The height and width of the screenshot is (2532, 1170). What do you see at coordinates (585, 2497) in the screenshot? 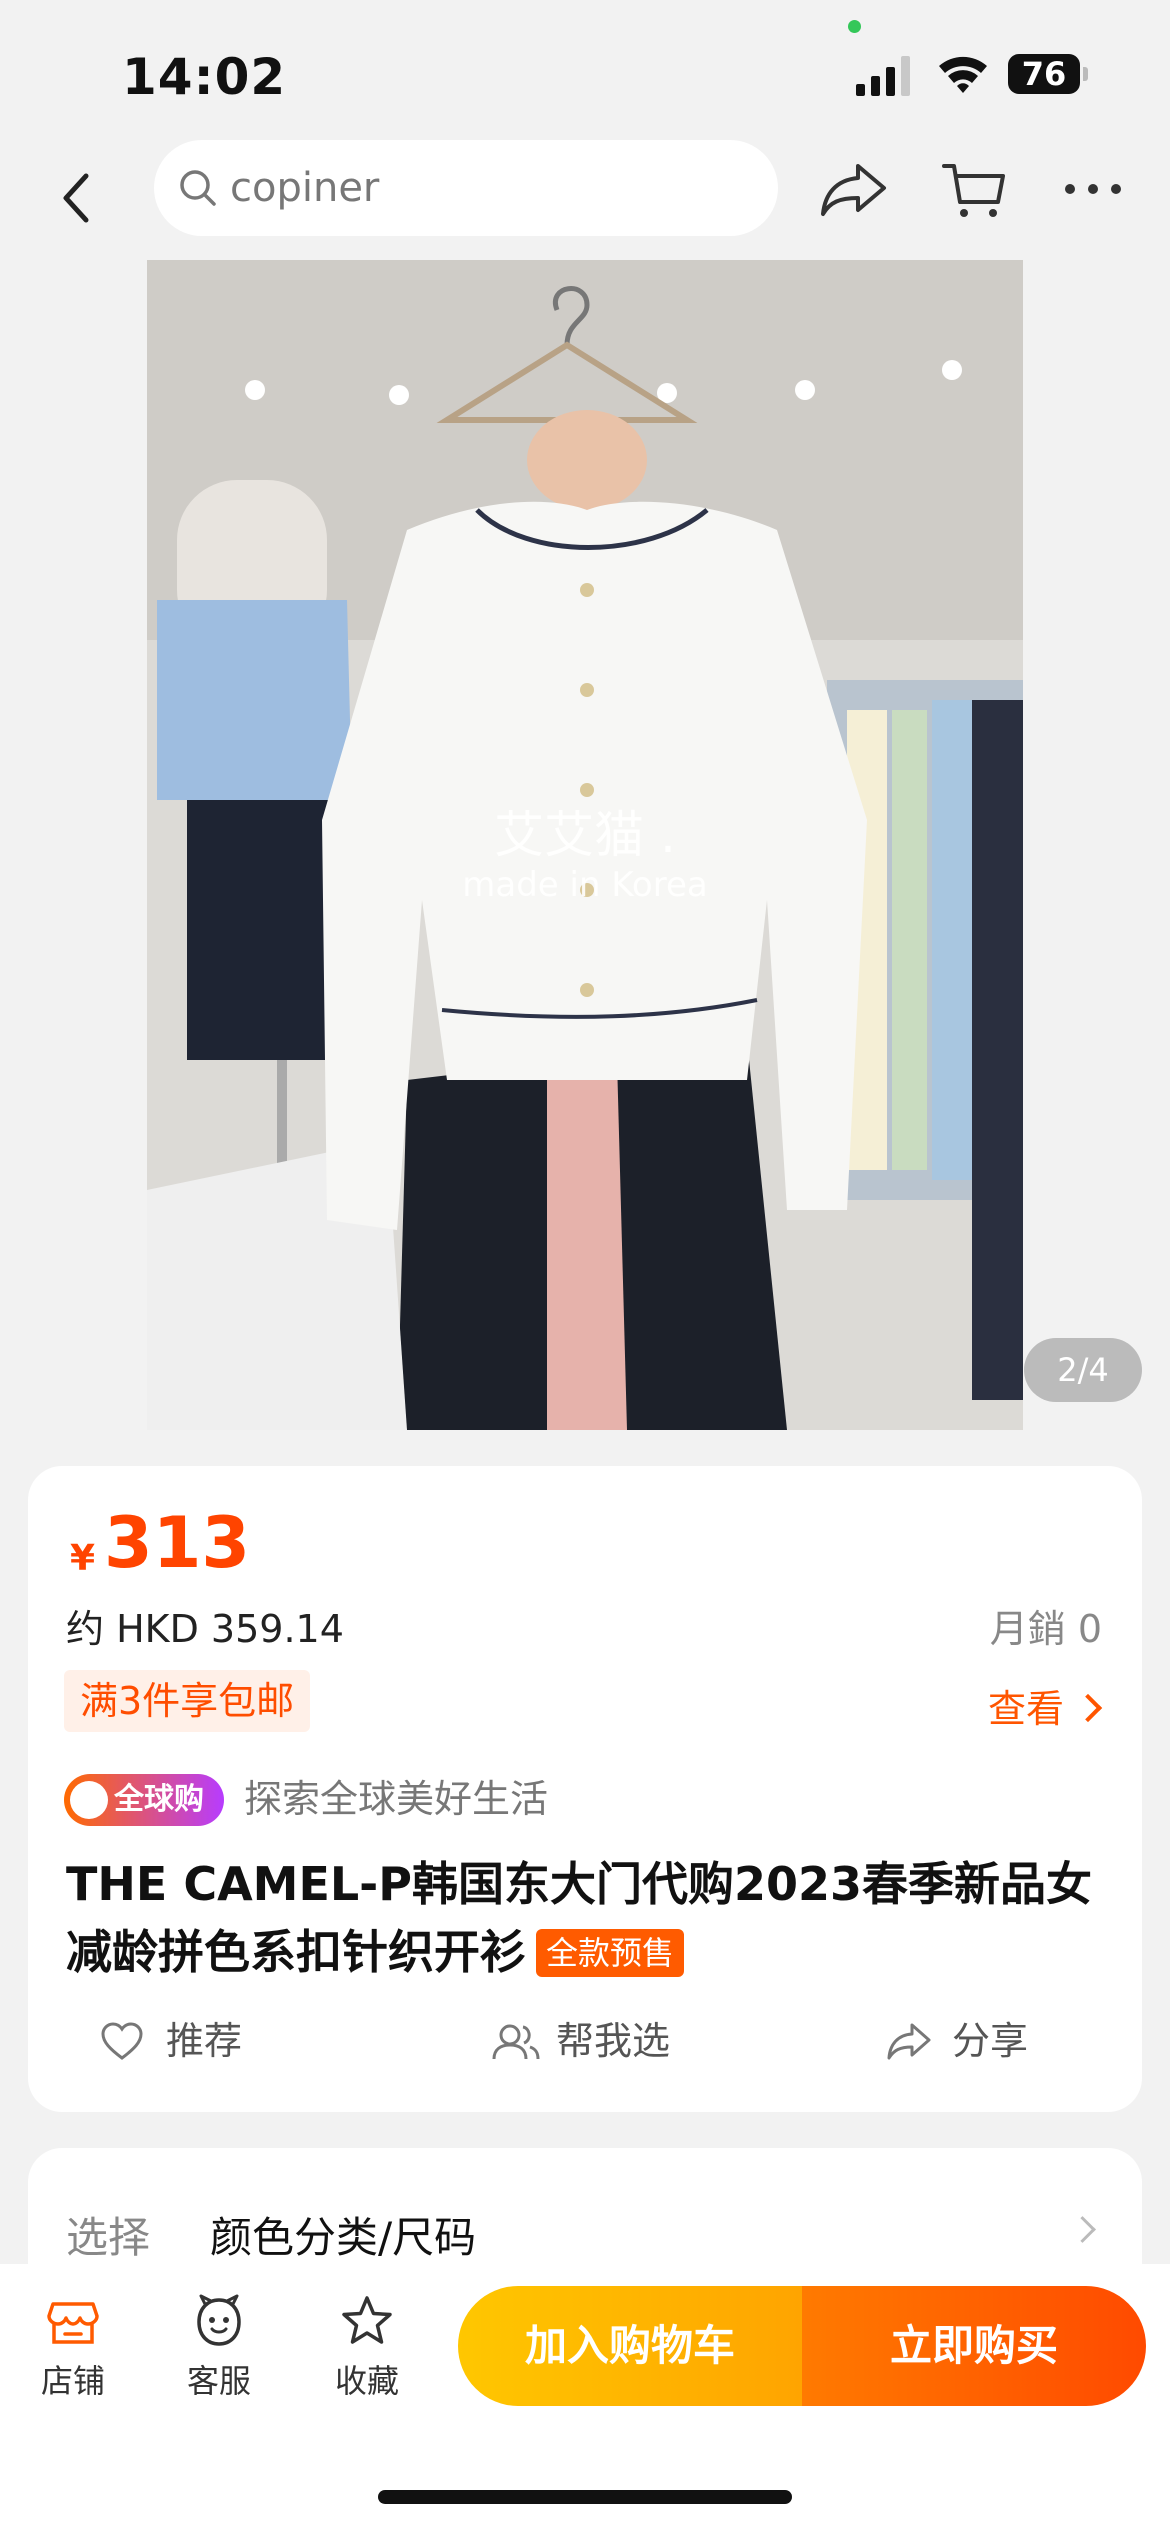
I see `home-indicator` at bounding box center [585, 2497].